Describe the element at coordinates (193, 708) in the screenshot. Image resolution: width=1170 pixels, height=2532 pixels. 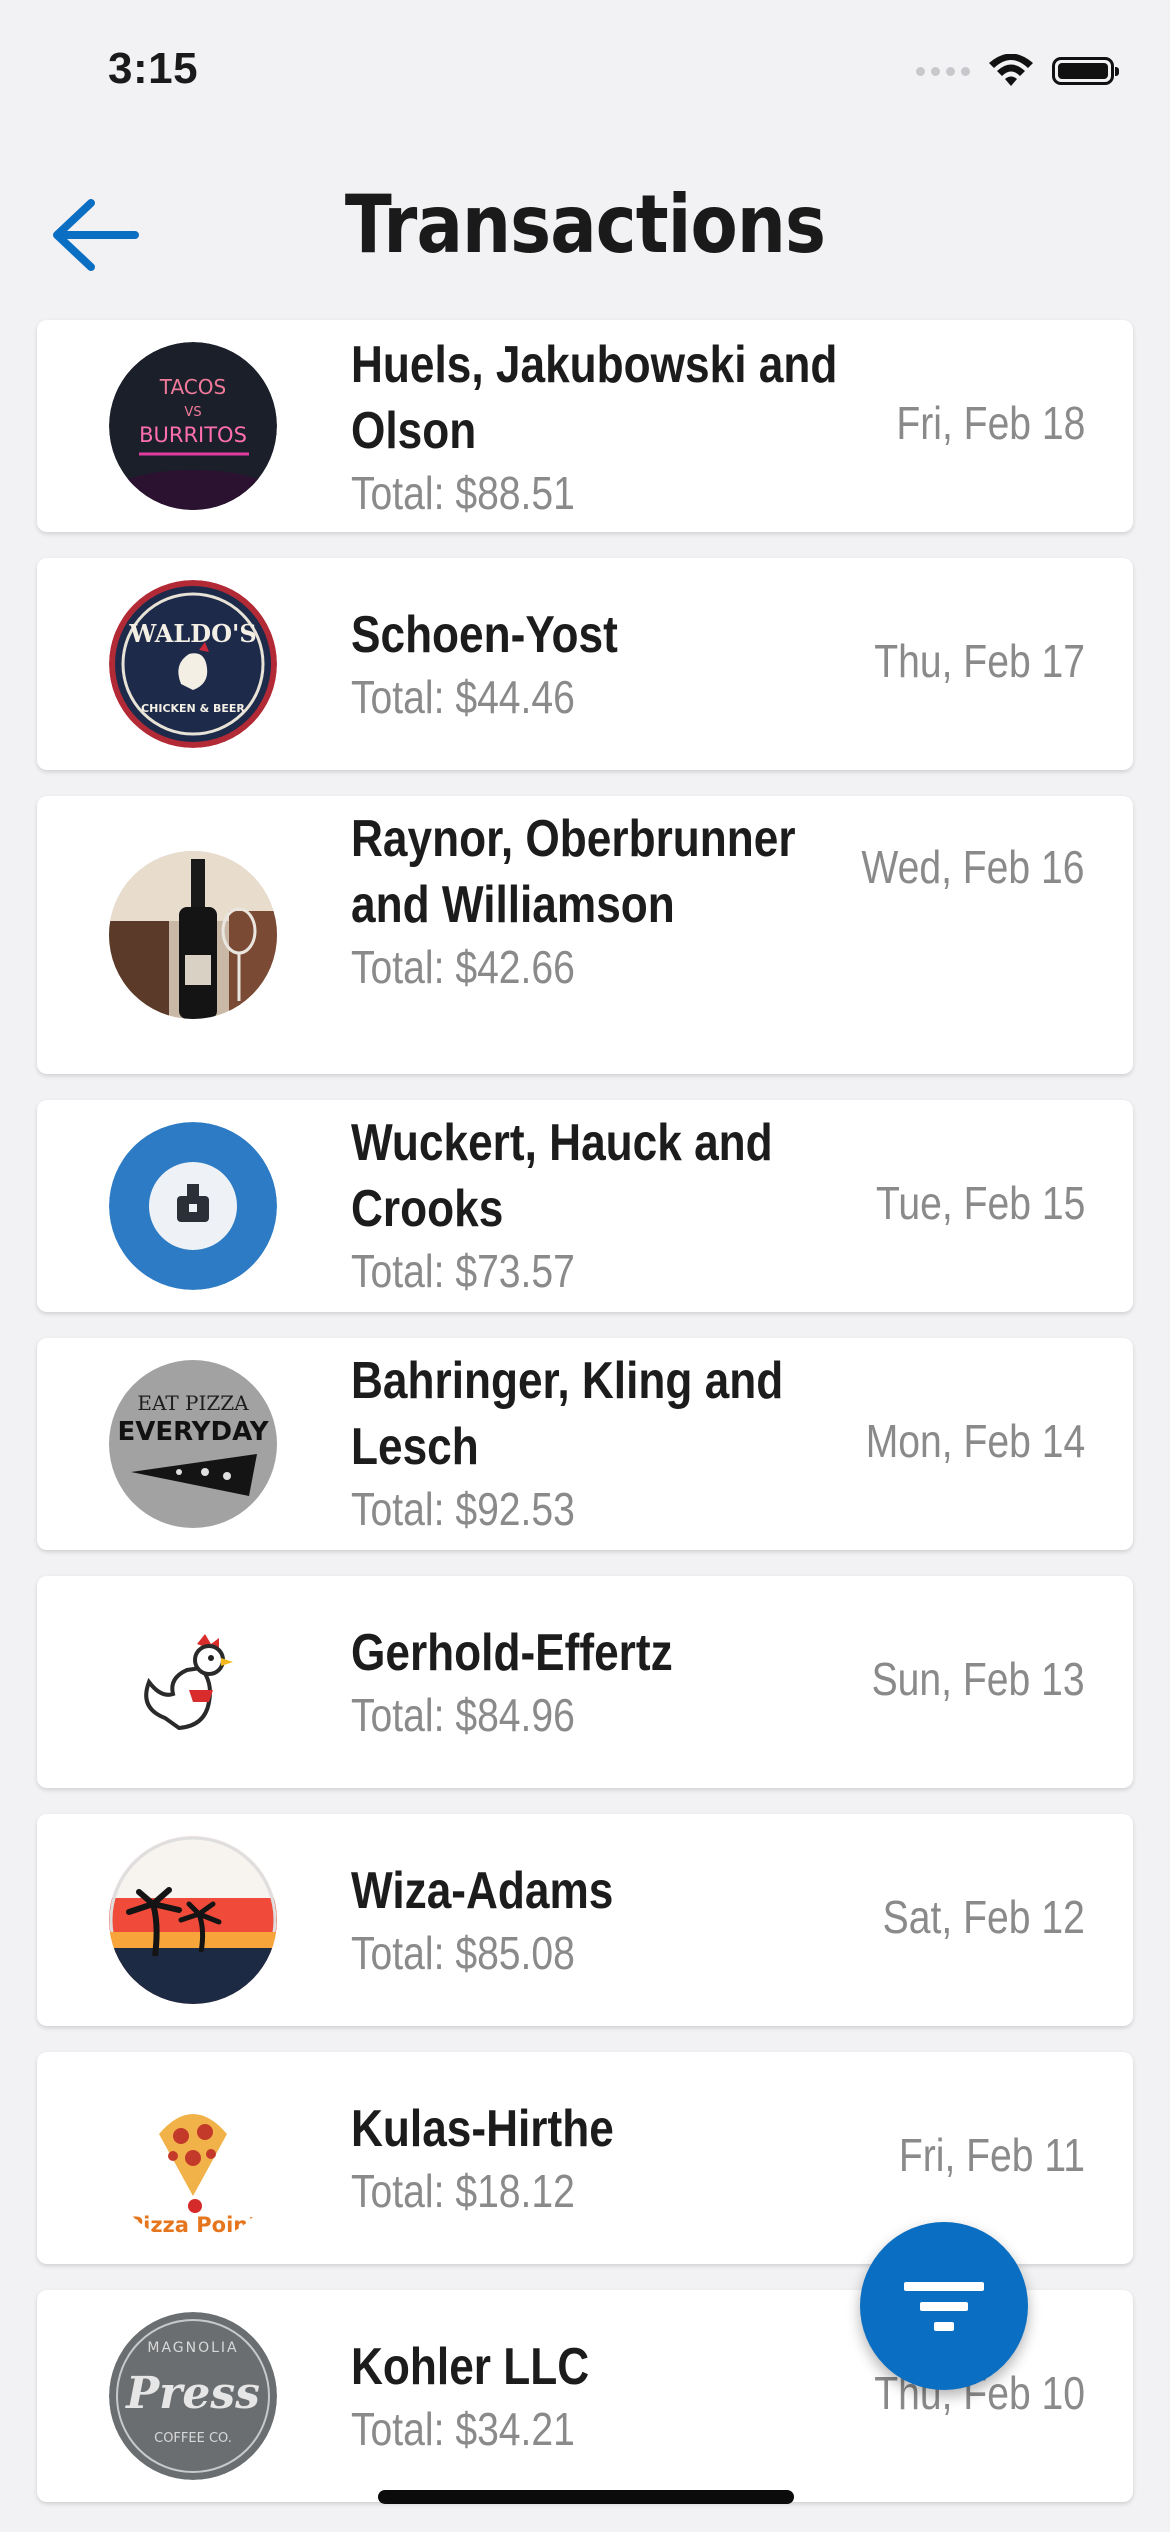
I see `svg-text: CHICKEN & BEER` at that location.